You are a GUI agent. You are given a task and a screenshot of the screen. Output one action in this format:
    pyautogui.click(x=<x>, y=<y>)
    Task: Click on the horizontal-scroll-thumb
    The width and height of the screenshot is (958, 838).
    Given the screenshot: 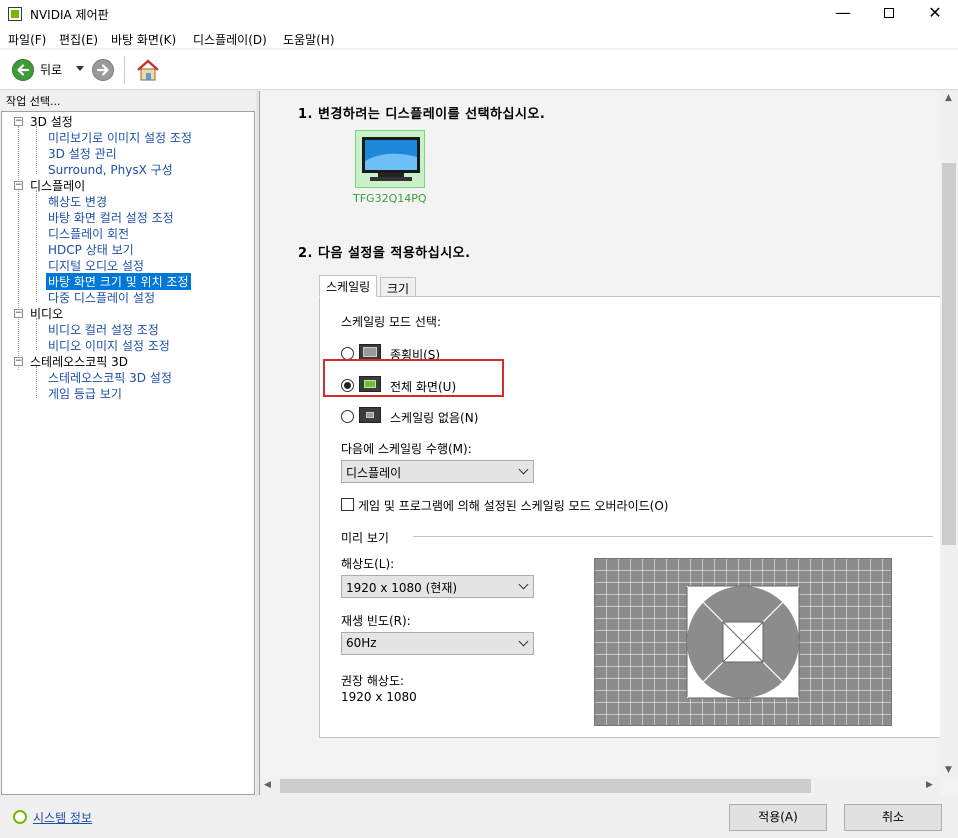 What is the action you would take?
    pyautogui.click(x=545, y=786)
    